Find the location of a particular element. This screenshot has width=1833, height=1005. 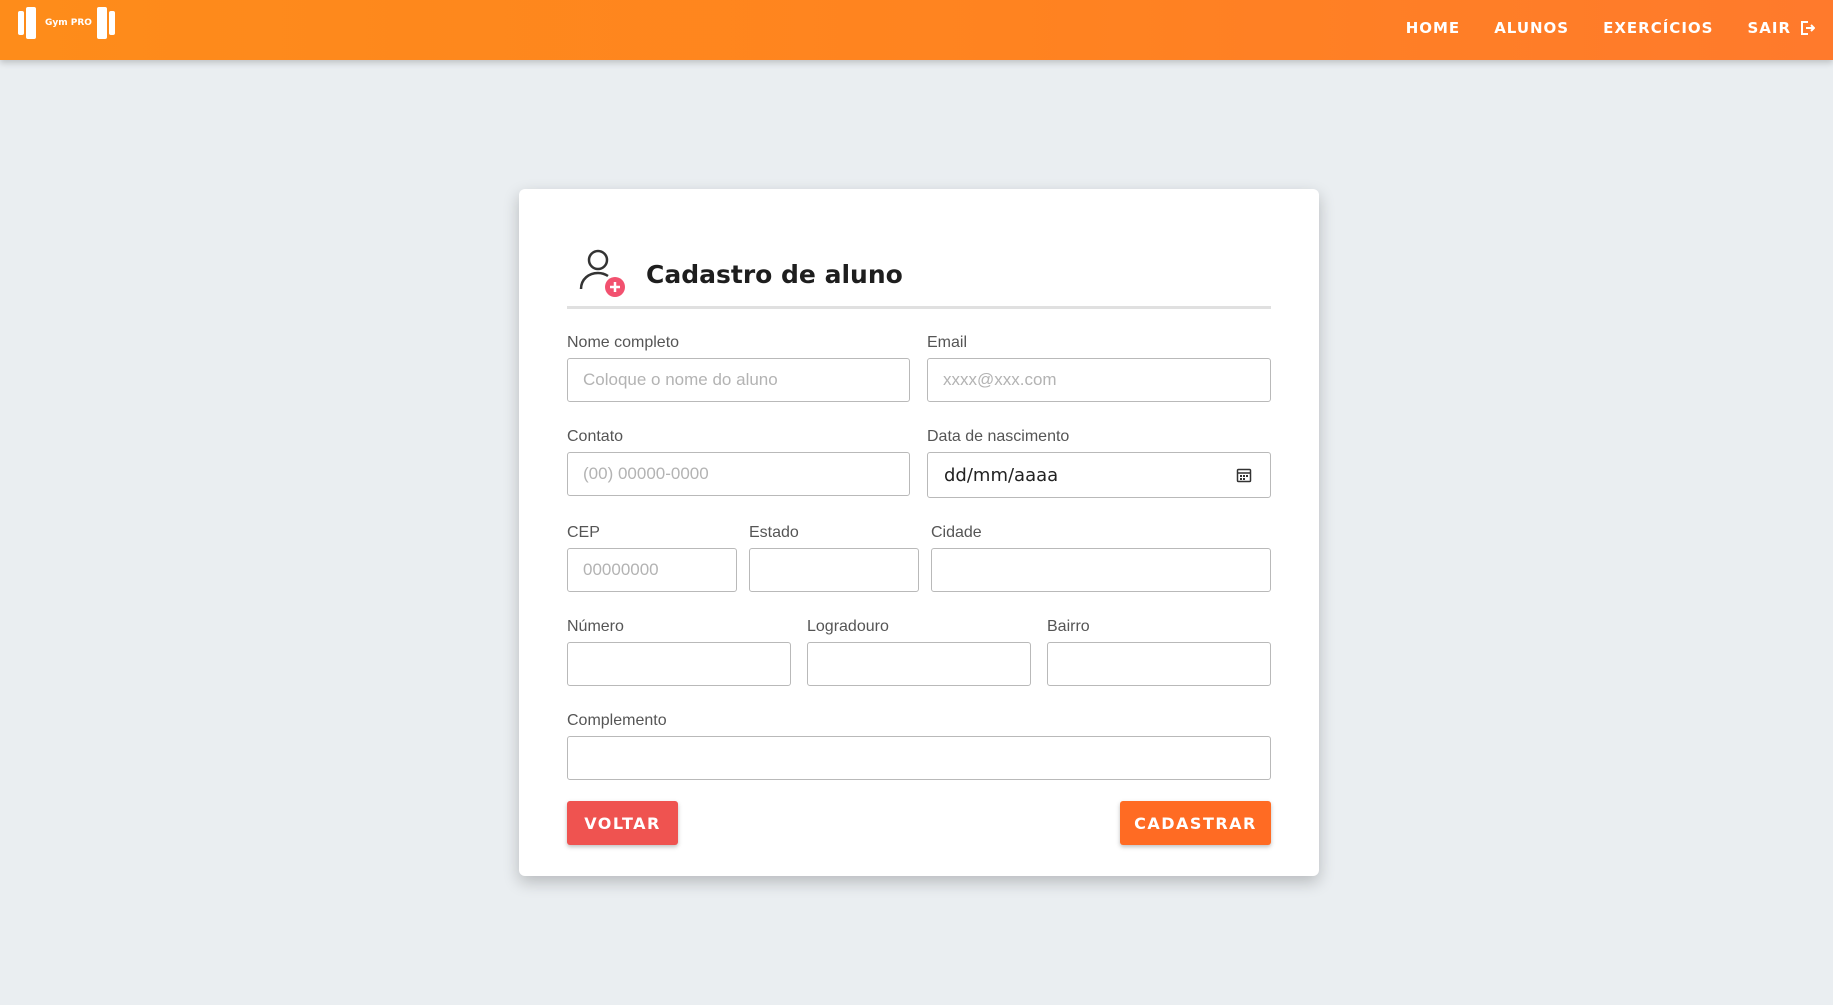

complemento-label: Complemento is located at coordinates (617, 720).